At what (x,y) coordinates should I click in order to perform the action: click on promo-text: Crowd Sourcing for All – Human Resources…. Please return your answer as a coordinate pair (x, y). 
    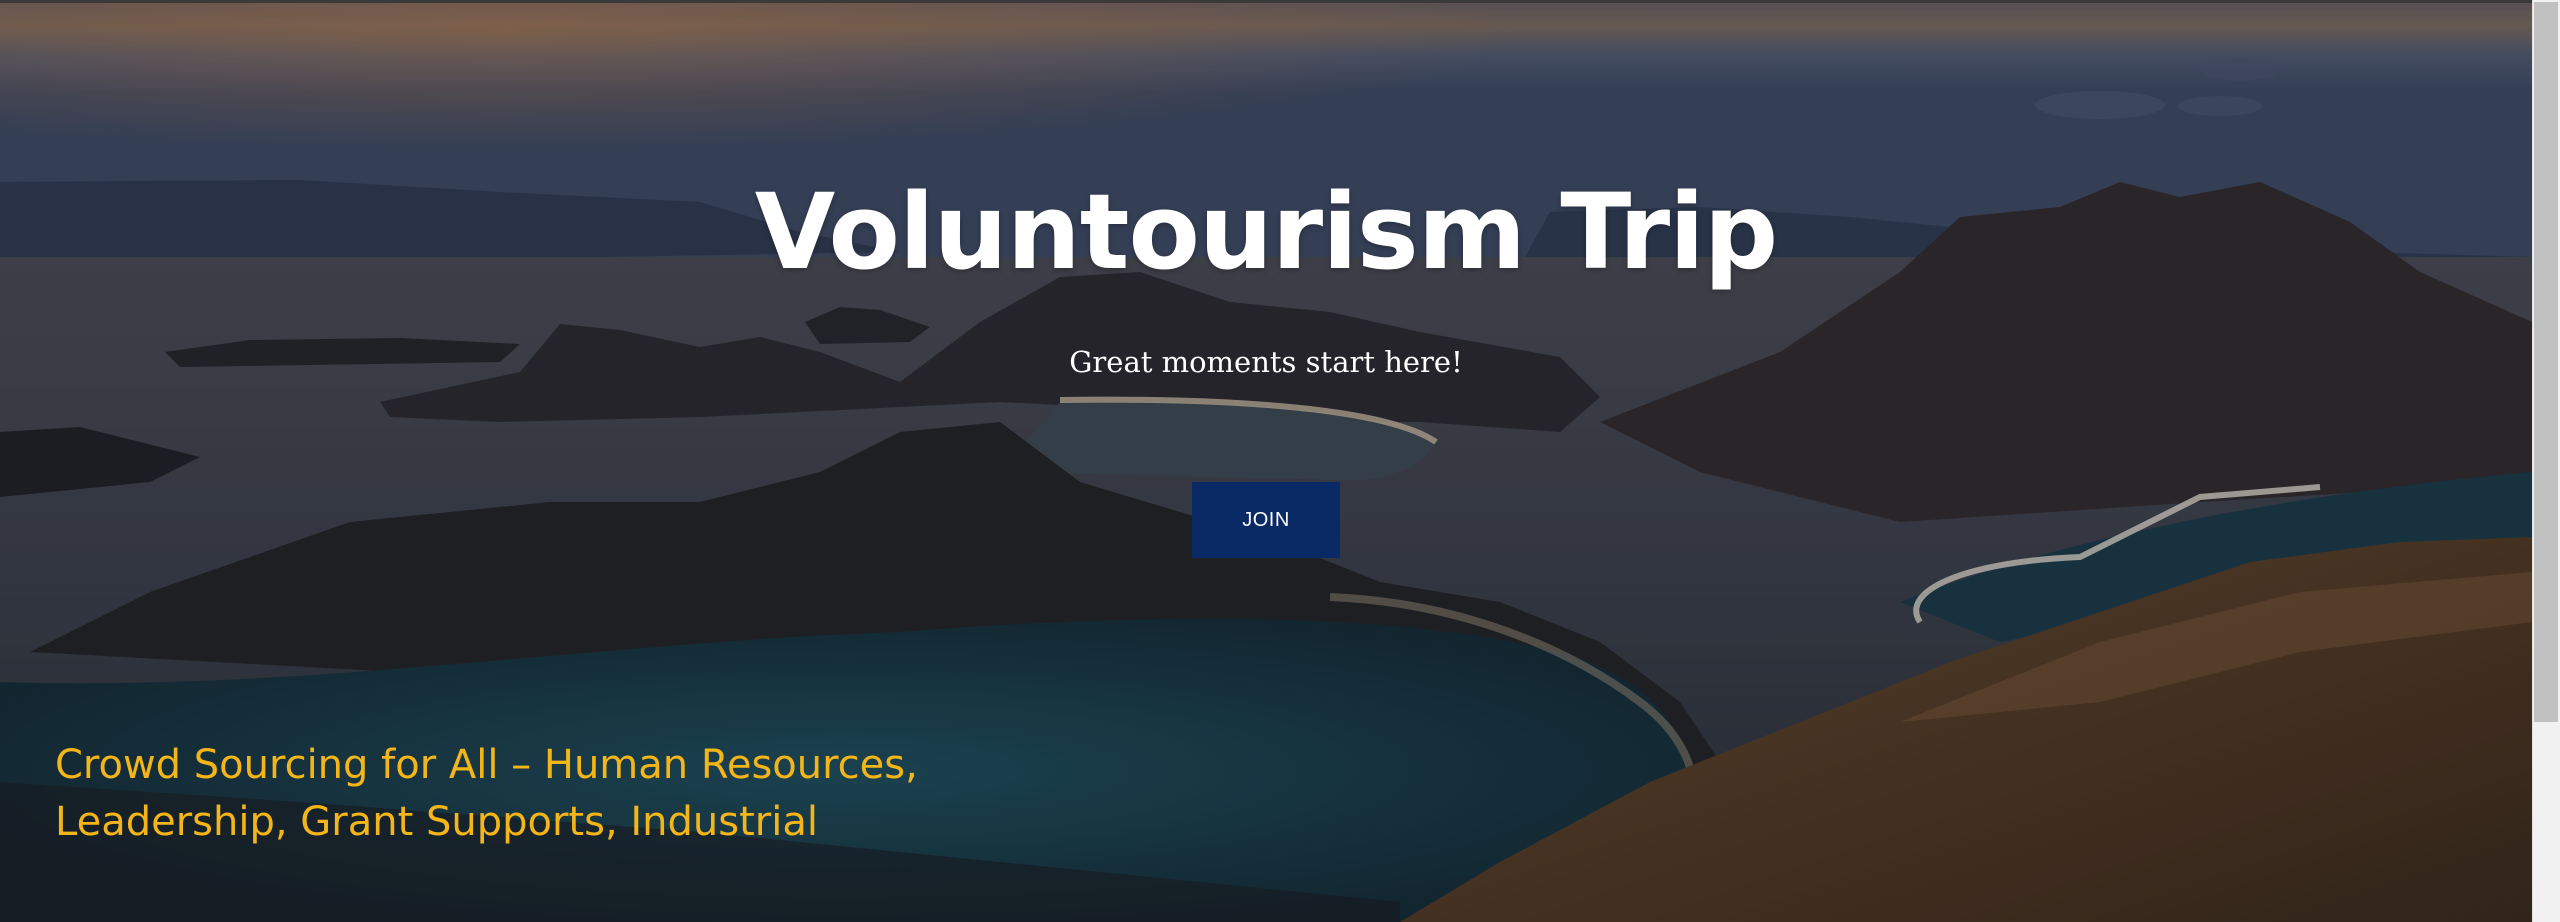
    Looking at the image, I should click on (555, 794).